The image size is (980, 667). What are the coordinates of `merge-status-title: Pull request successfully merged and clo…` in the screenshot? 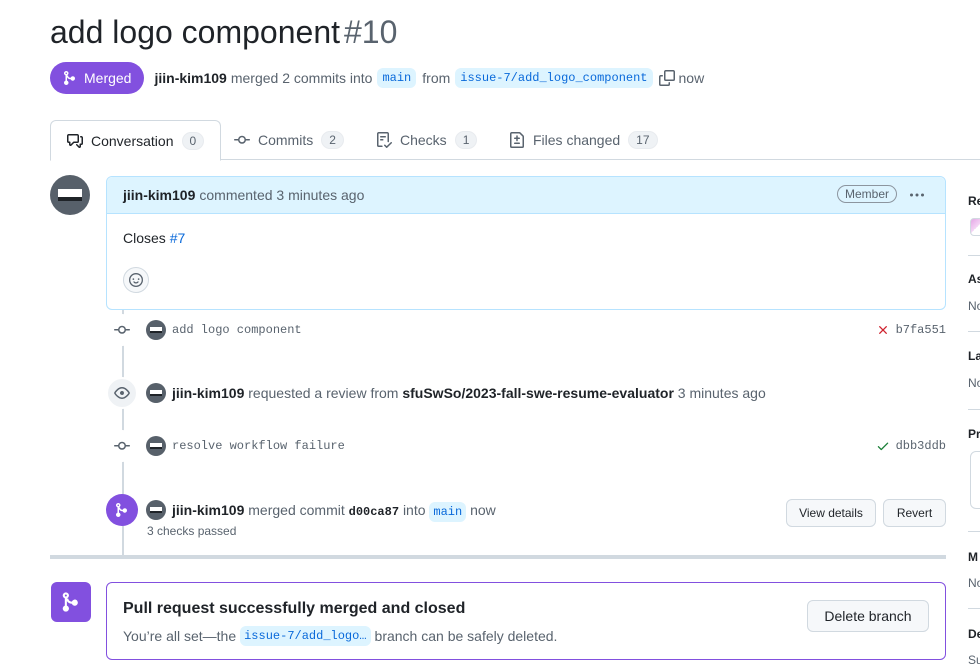 It's located at (294, 608).